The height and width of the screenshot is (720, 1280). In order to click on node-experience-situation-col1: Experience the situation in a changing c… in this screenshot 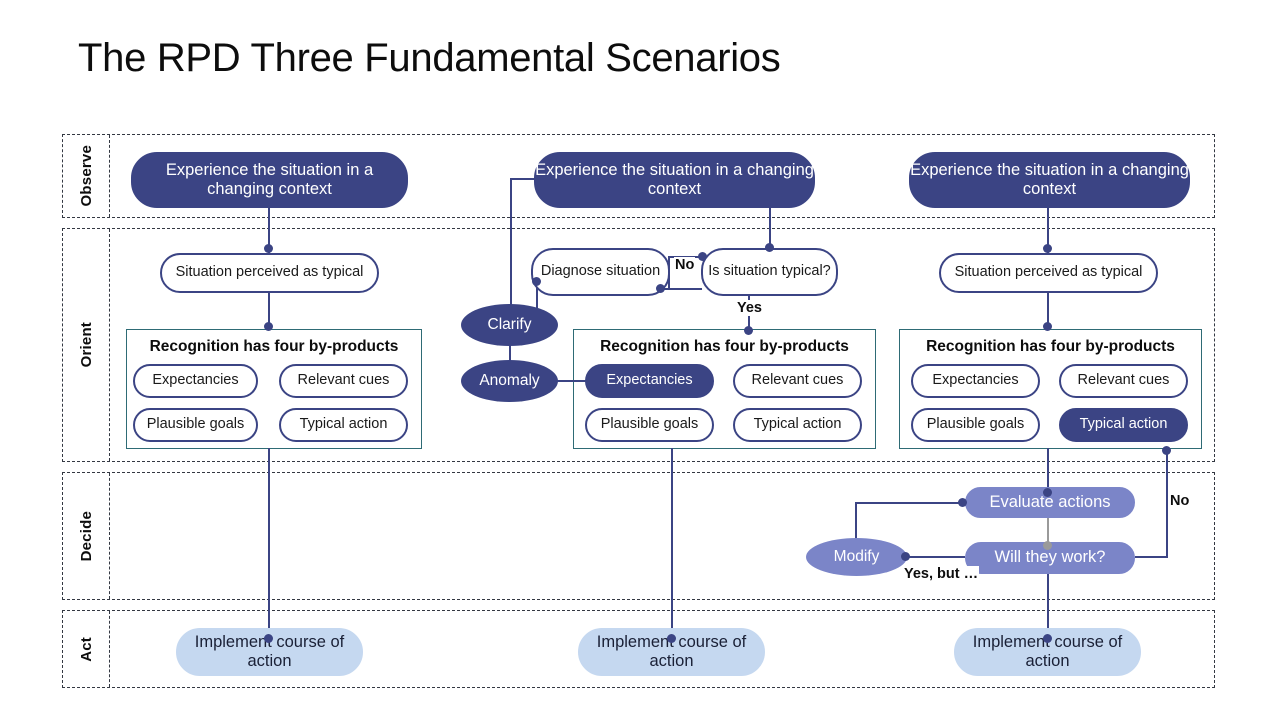, I will do `click(269, 180)`.